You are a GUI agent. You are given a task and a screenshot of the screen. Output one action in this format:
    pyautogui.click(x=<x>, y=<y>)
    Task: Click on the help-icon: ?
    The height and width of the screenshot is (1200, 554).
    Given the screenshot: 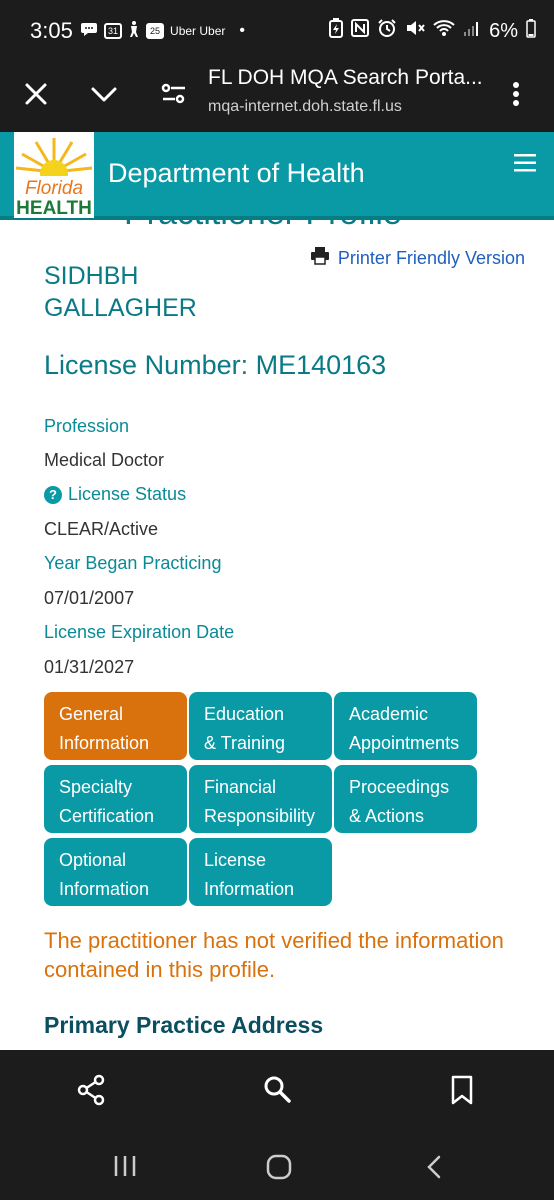 What is the action you would take?
    pyautogui.click(x=53, y=495)
    